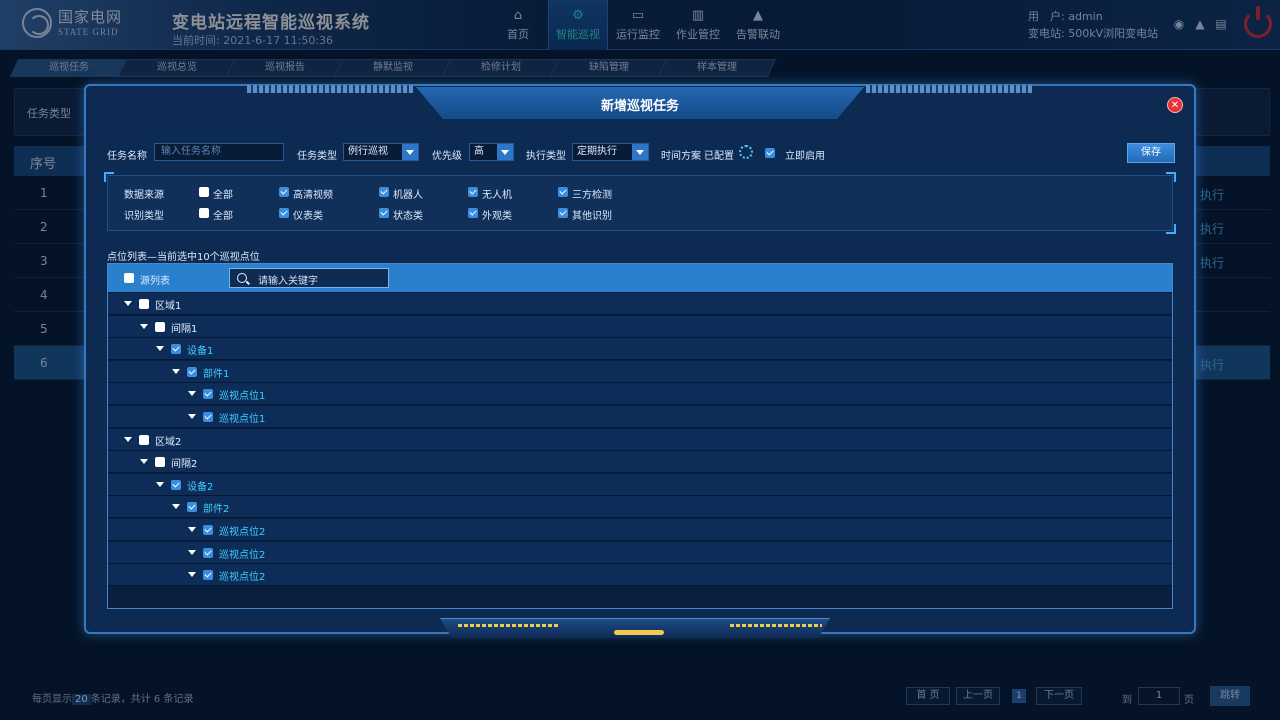 This screenshot has width=1280, height=720. What do you see at coordinates (497, 216) in the screenshot?
I see `recog-appearance-label: 外观类` at bounding box center [497, 216].